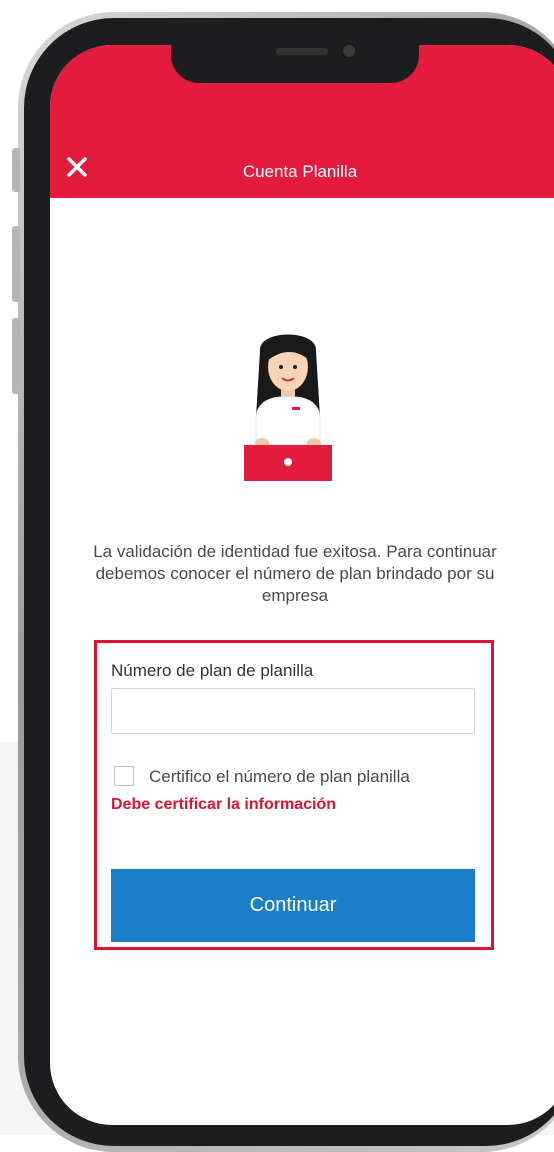  Describe the element at coordinates (279, 777) in the screenshot. I see `certify-checkbox-label: Certifico el número de plan planilla` at that location.